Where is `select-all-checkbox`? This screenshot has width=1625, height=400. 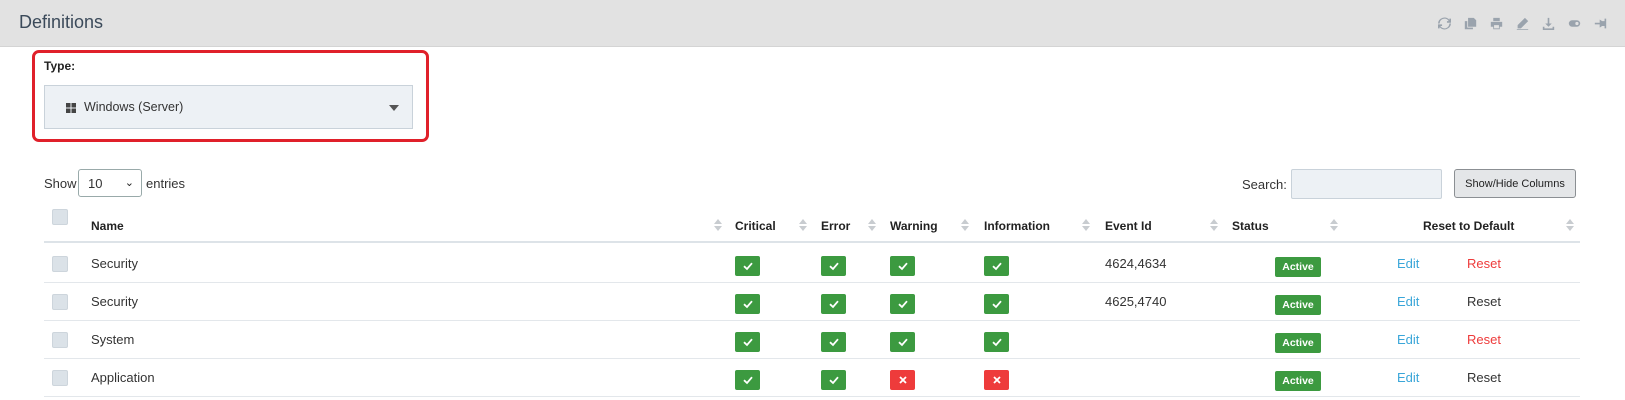
select-all-checkbox is located at coordinates (60, 217).